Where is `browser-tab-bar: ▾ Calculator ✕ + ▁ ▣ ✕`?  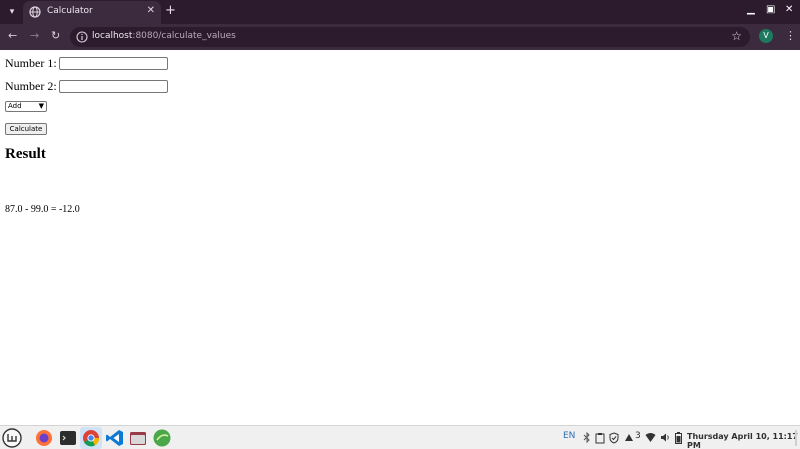
browser-tab-bar: ▾ Calculator ✕ + ▁ ▣ ✕ is located at coordinates (400, 12).